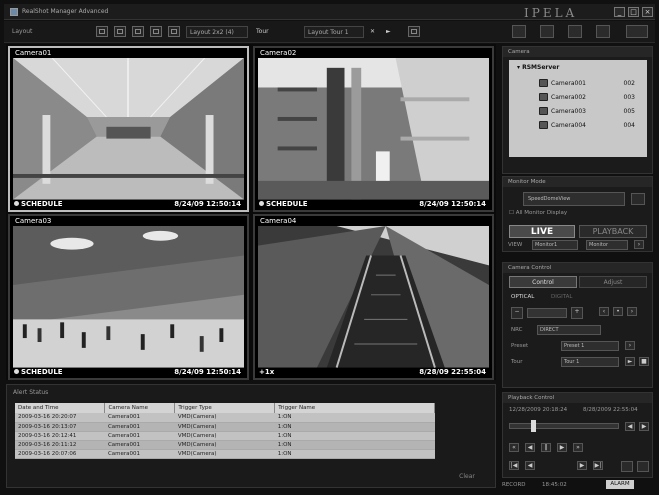 The height and width of the screenshot is (495, 659). I want to click on tree-item-camera: Camera002 003, so click(589, 97).